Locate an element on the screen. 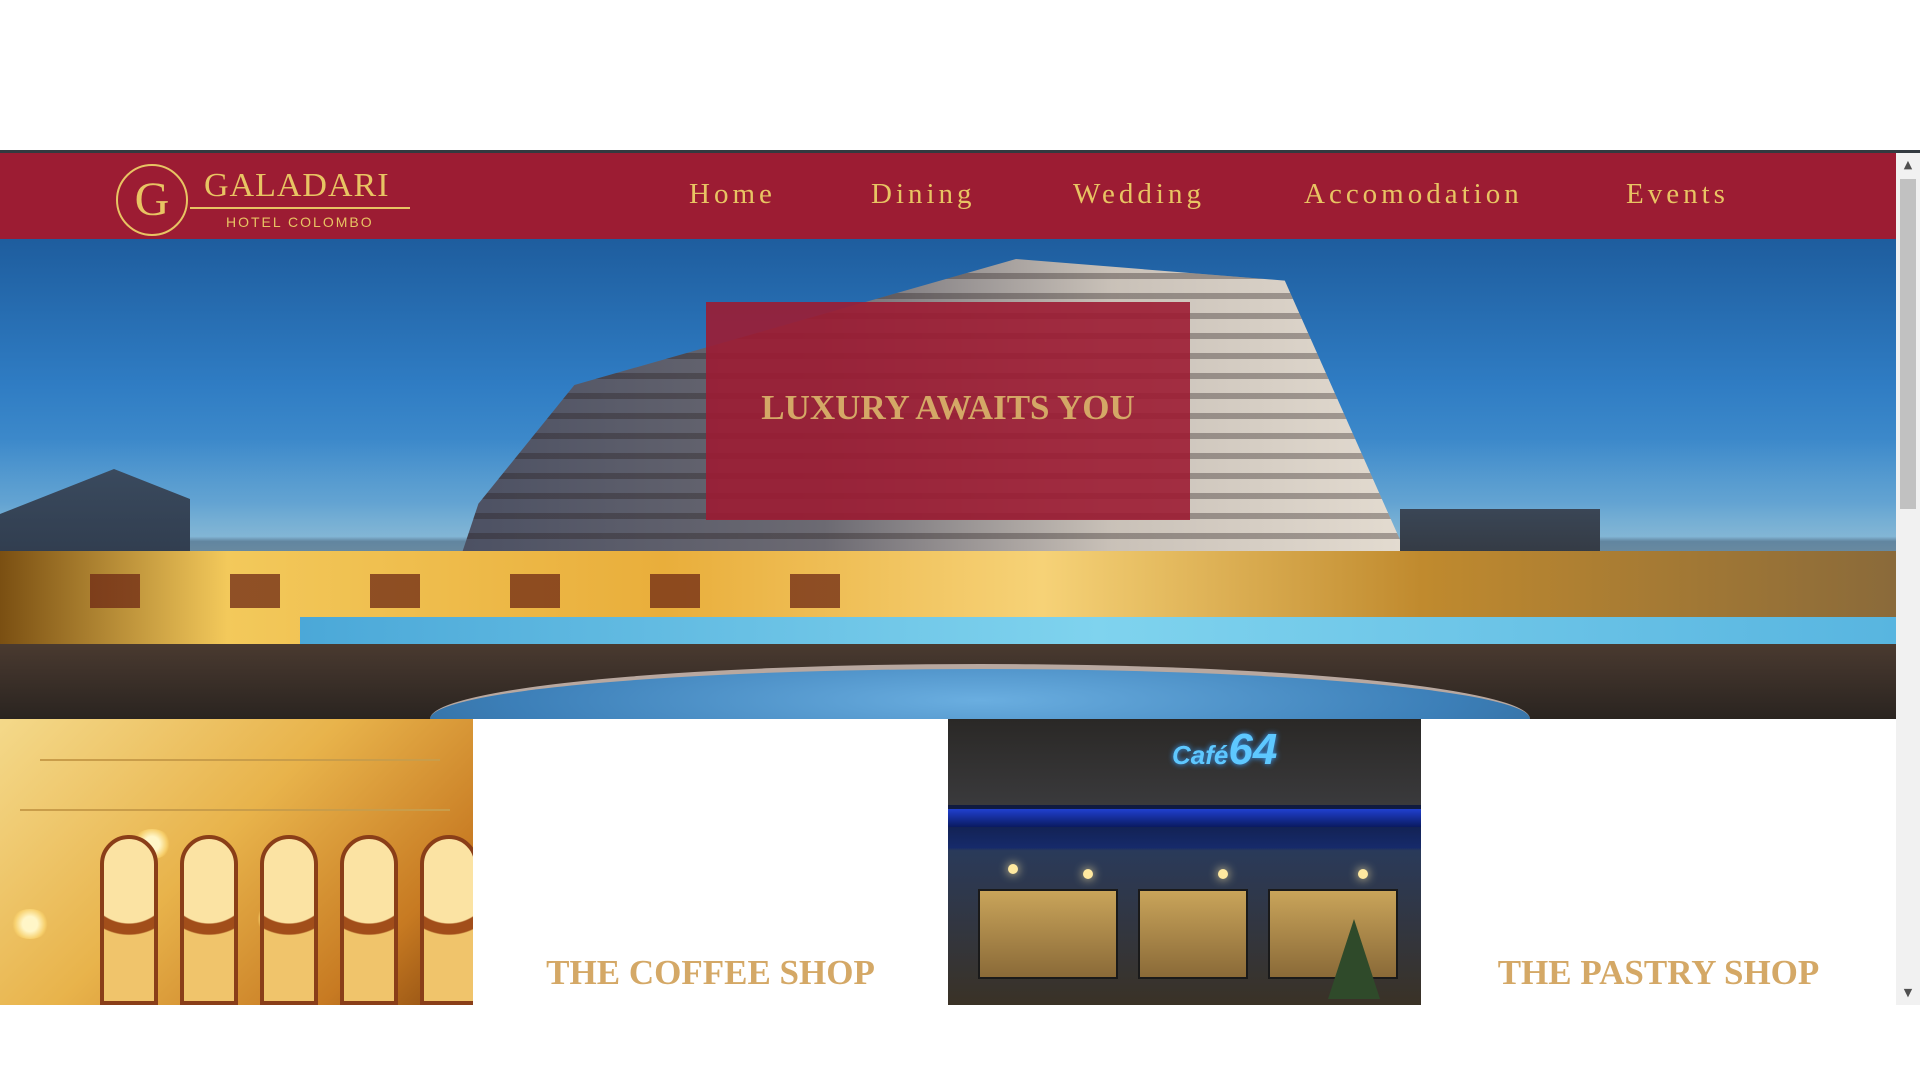 The image size is (1920, 1080). hero-terrace-windows is located at coordinates (450, 591).